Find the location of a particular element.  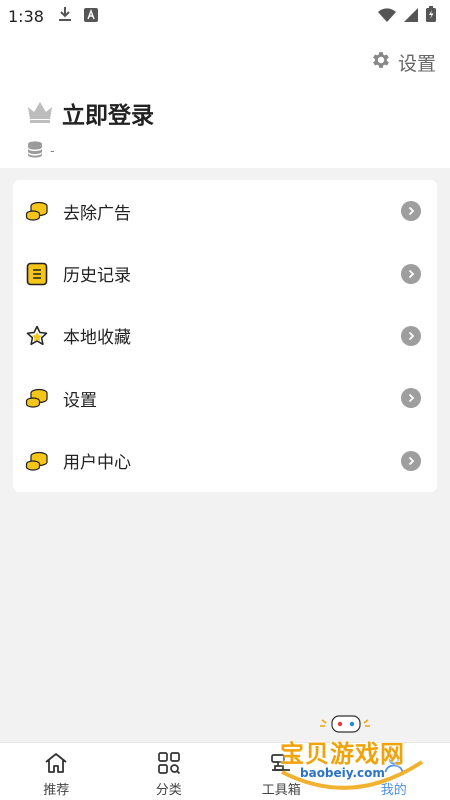

tab-mine: 我的 is located at coordinates (394, 771).